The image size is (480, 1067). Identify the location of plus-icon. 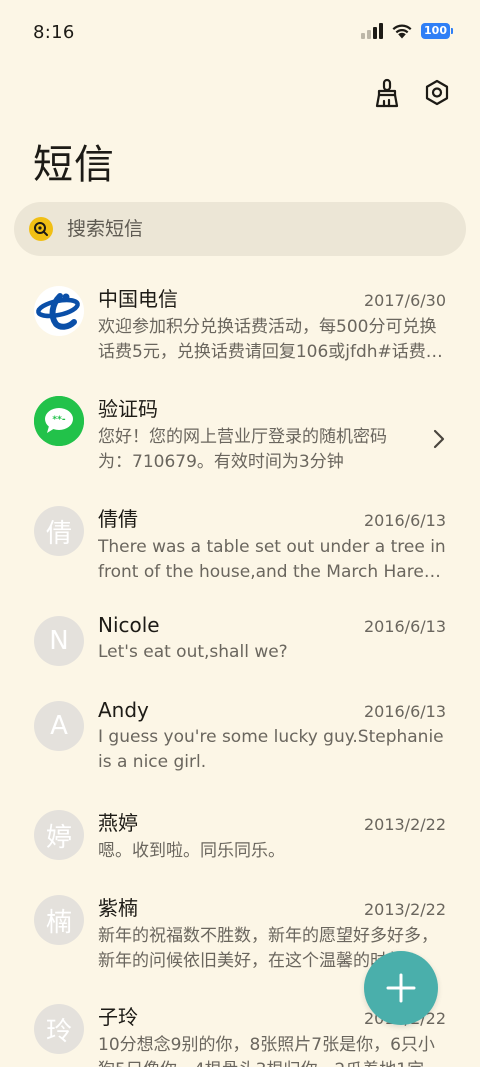
(401, 988).